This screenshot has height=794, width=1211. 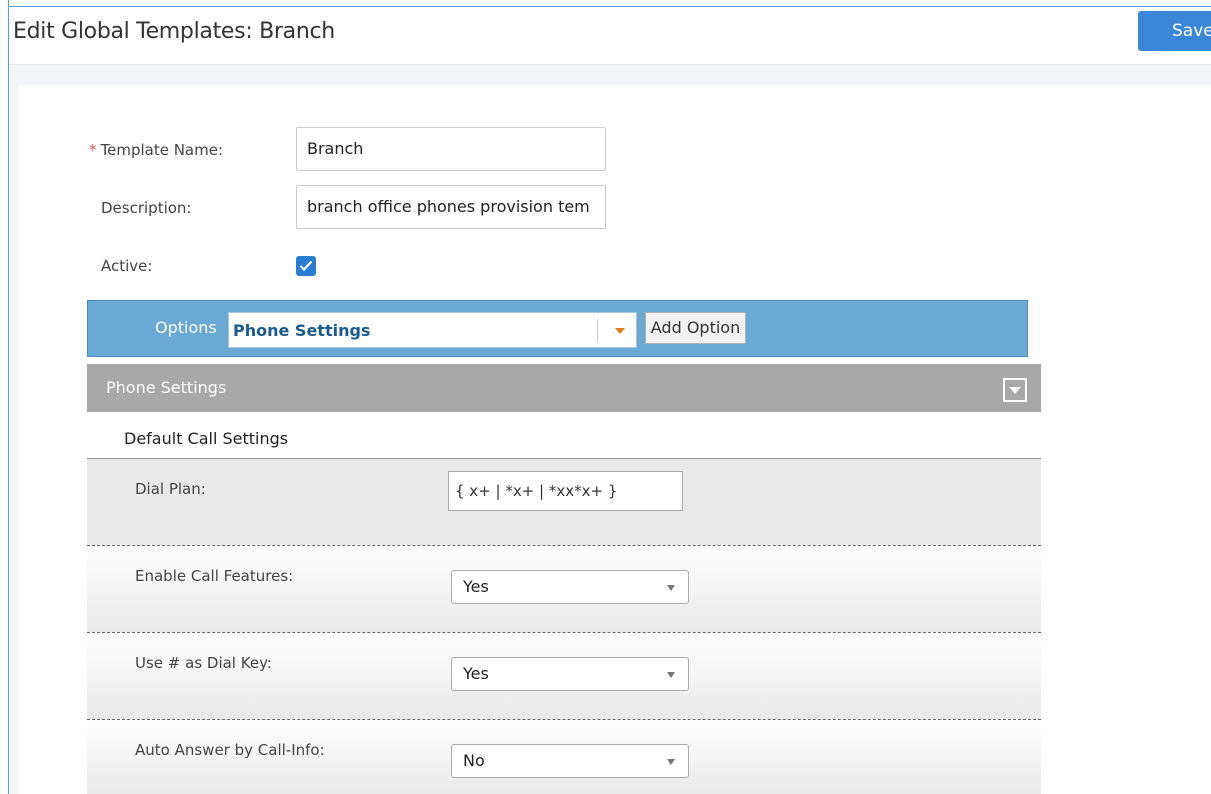 I want to click on auto-answer-label: Auto Answer by Call-Info:, so click(x=230, y=750).